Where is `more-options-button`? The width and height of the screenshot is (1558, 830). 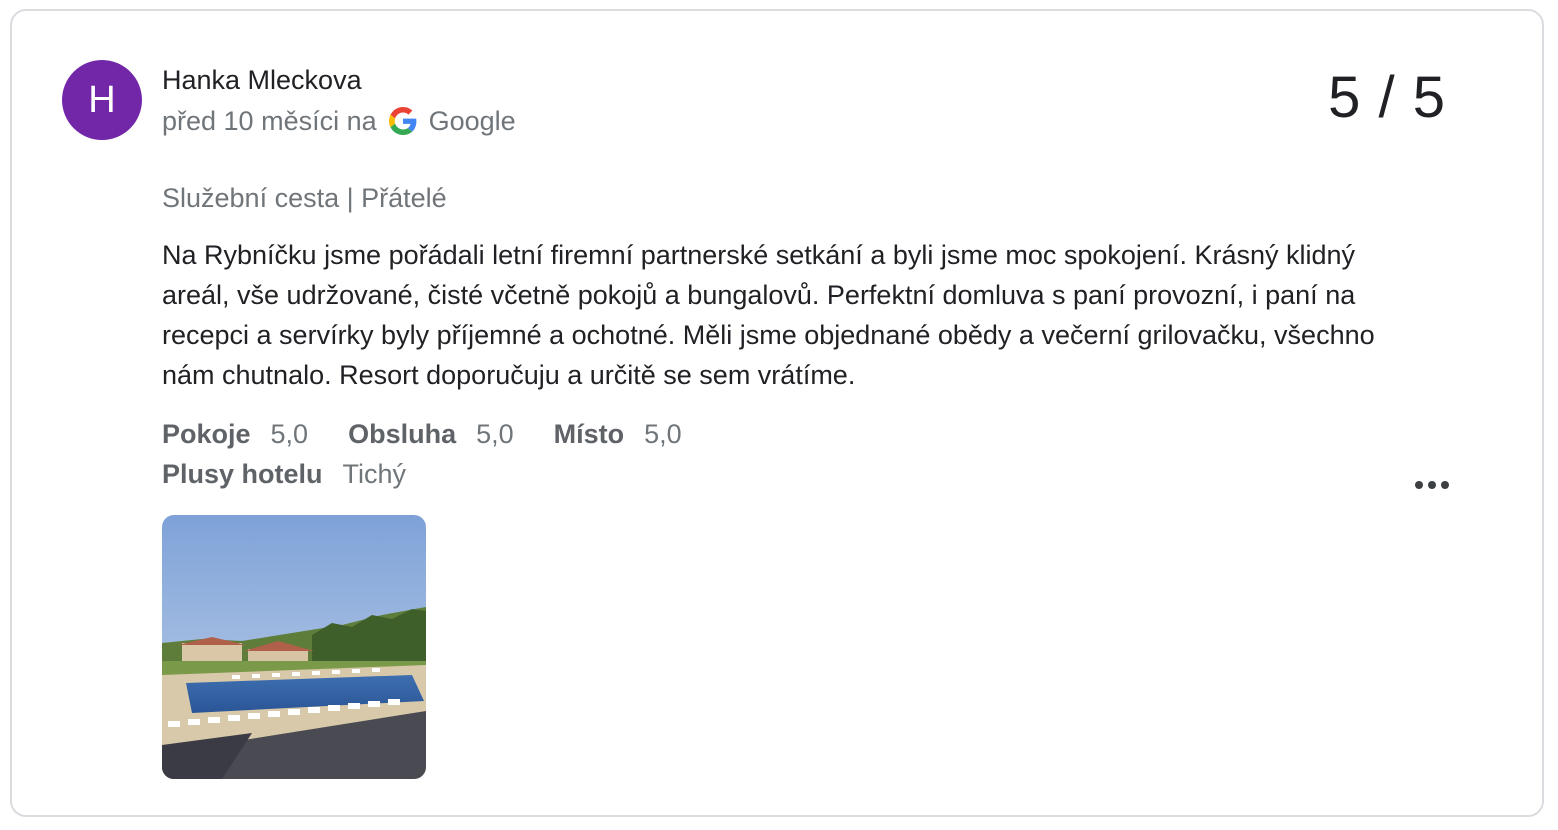
more-options-button is located at coordinates (1432, 485).